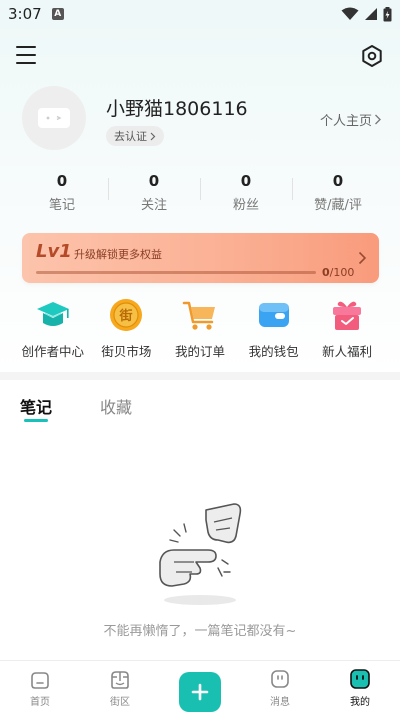 This screenshot has height=712, width=400. What do you see at coordinates (199, 351) in the screenshot?
I see `shortcut-label: 我的订单` at bounding box center [199, 351].